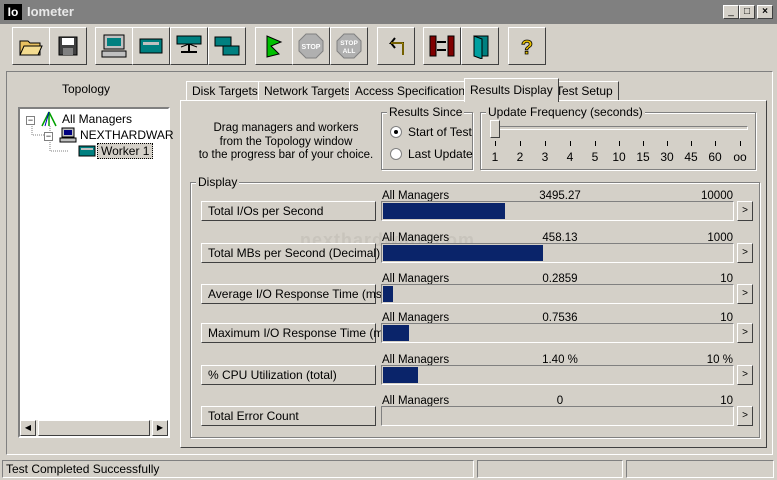  I want to click on help-icon: ?, so click(526, 48).